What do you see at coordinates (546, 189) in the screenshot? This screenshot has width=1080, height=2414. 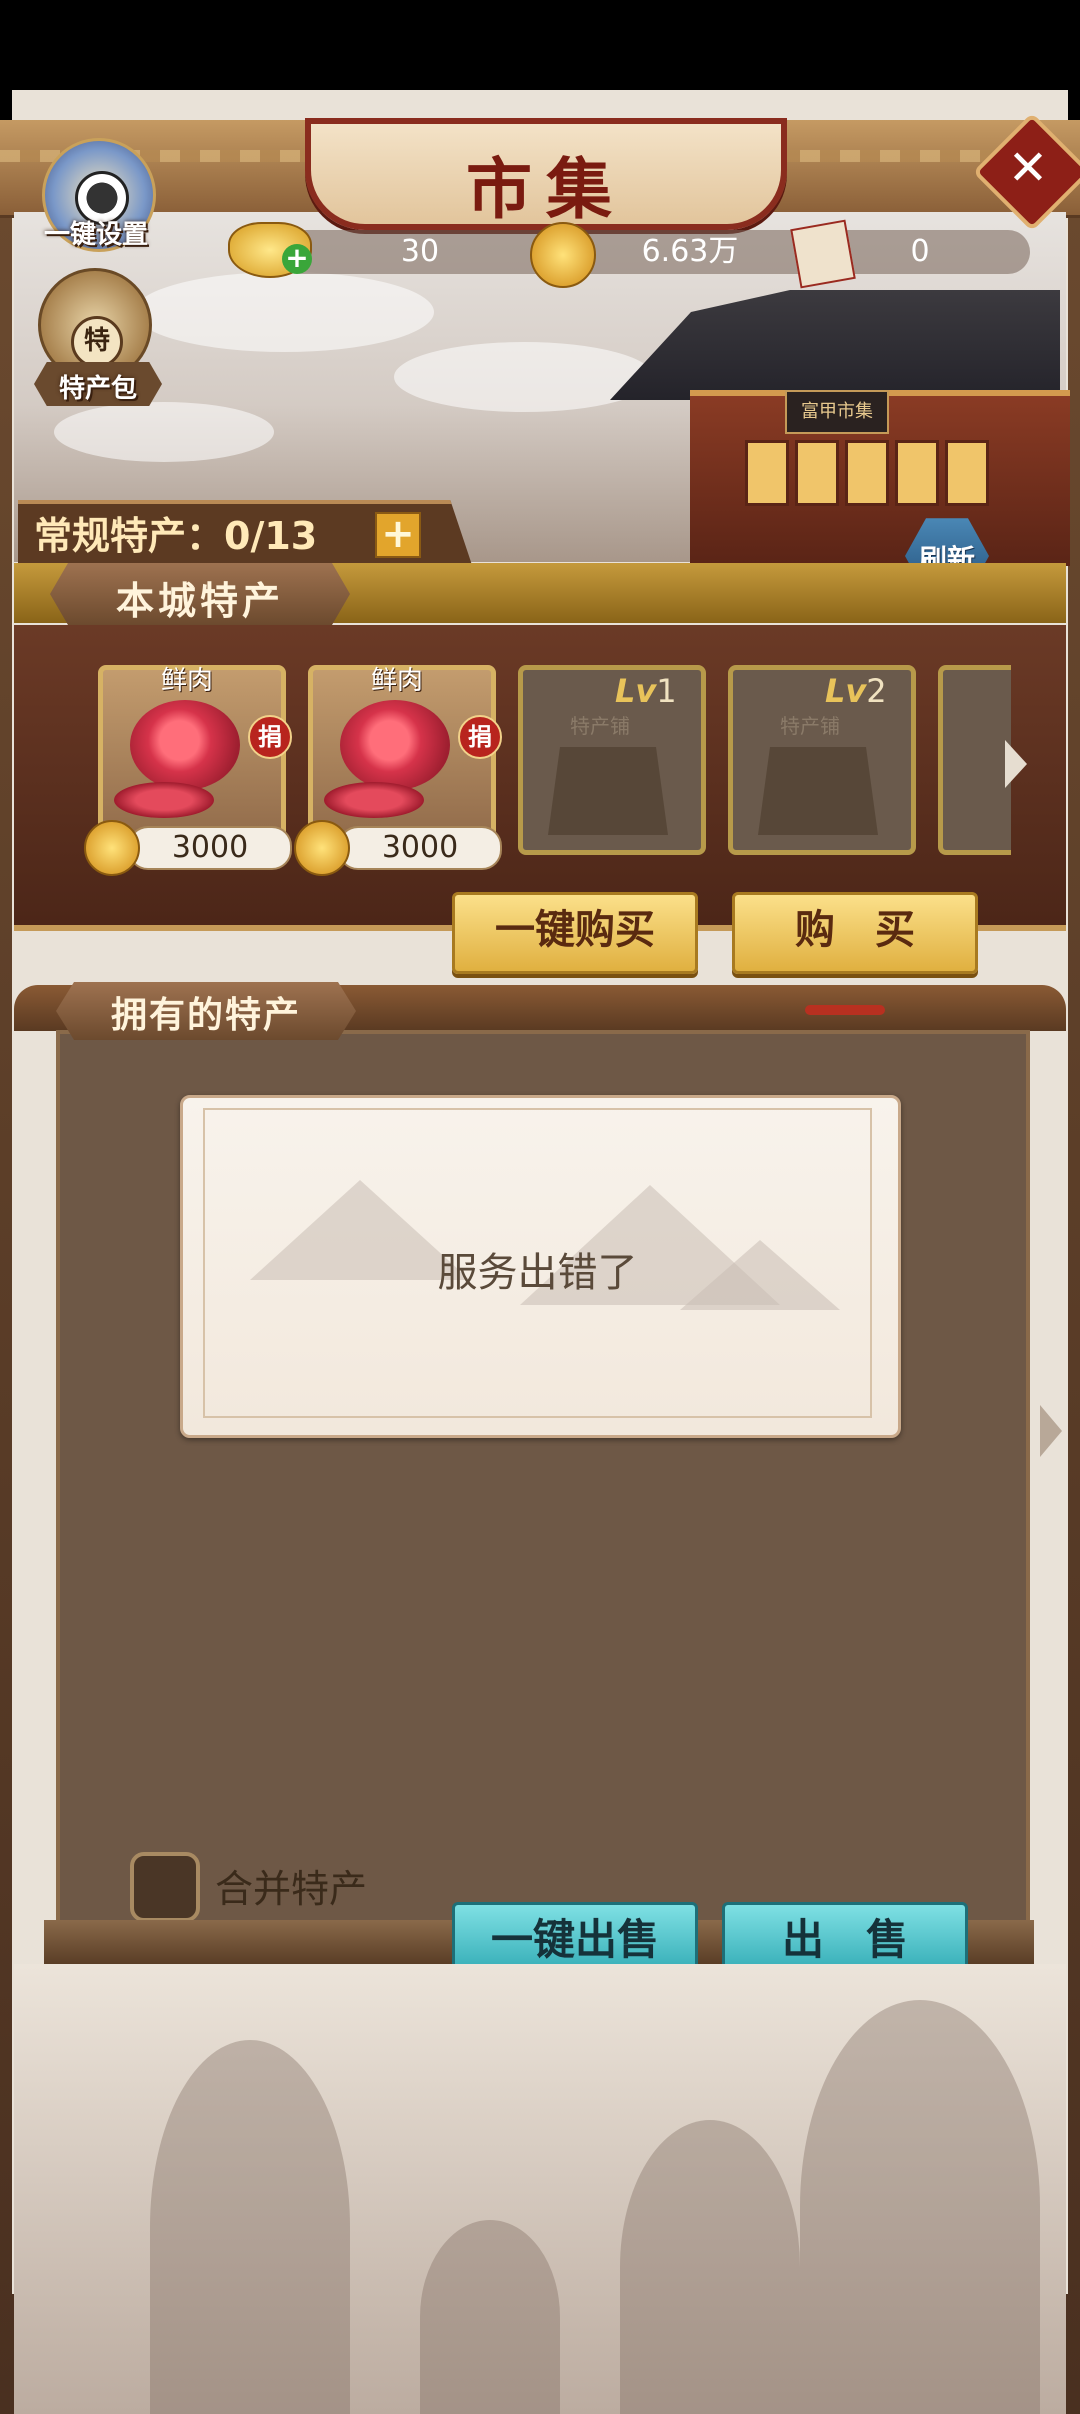 I see `page-title: 市集` at bounding box center [546, 189].